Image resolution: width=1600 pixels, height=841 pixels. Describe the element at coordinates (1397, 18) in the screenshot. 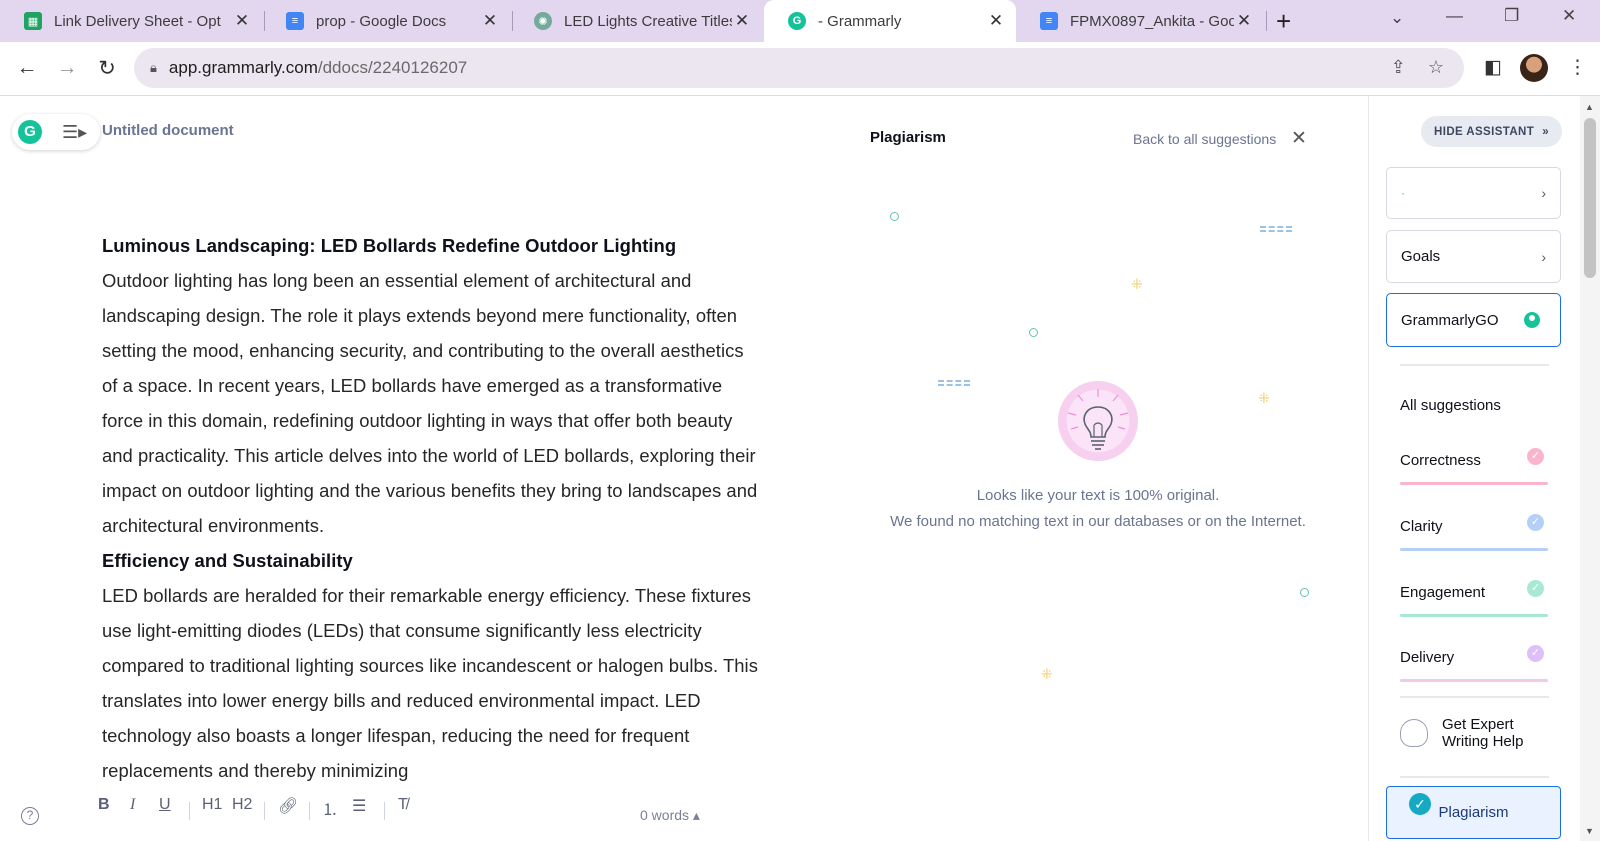

I see `tab-search-icon: ⌄` at that location.